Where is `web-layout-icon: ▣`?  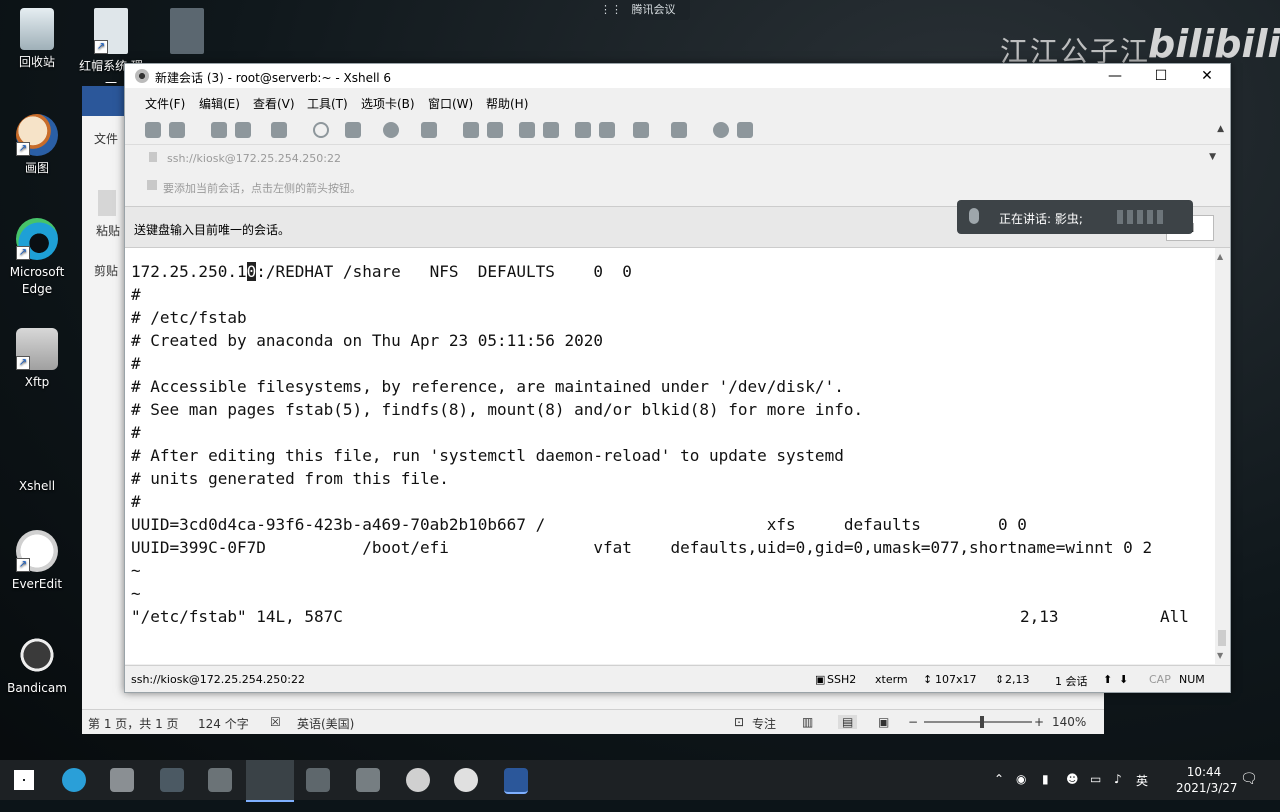
web-layout-icon: ▣ is located at coordinates (883, 722).